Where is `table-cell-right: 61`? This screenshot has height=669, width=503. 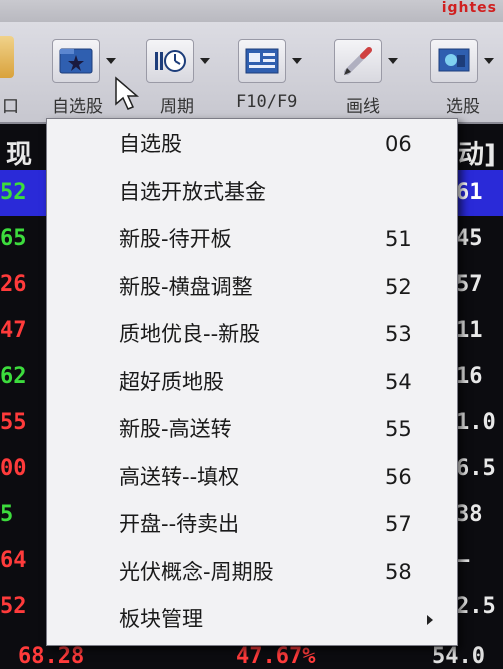 table-cell-right: 61 is located at coordinates (479, 193).